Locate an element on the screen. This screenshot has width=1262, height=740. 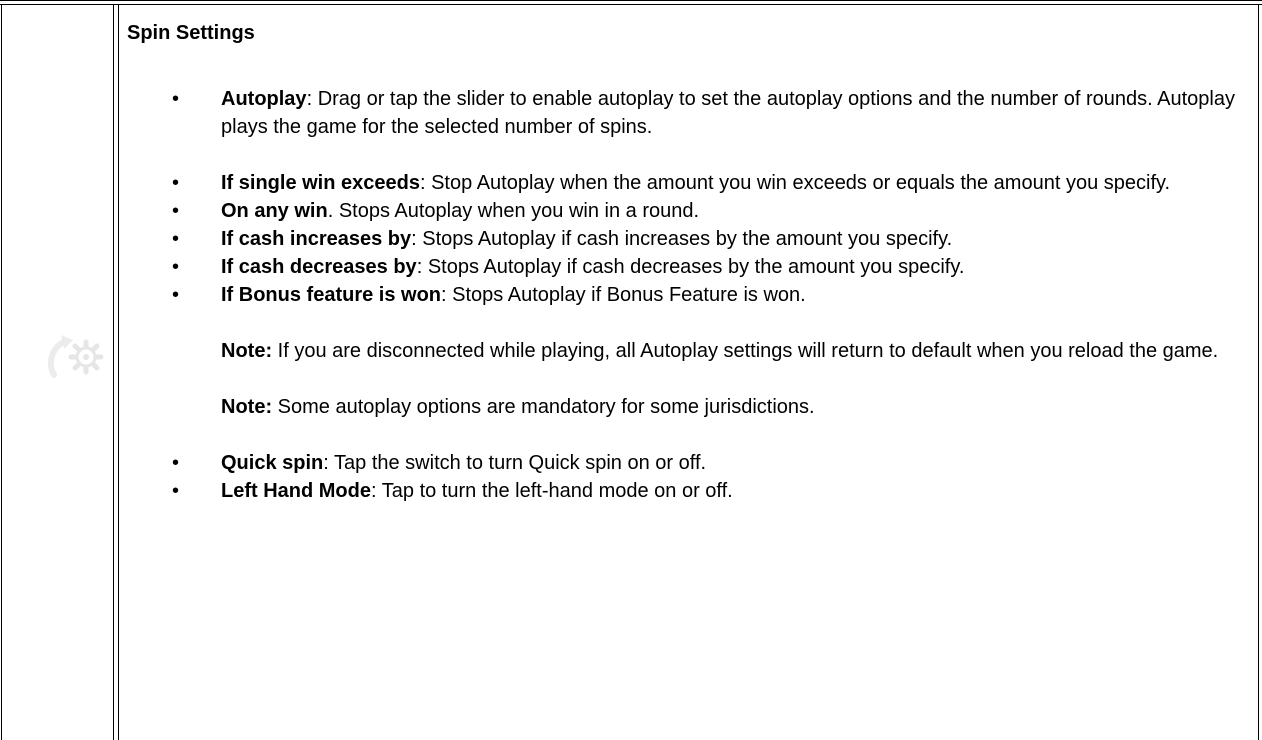
section-title: Spin Settings is located at coordinates (191, 33).